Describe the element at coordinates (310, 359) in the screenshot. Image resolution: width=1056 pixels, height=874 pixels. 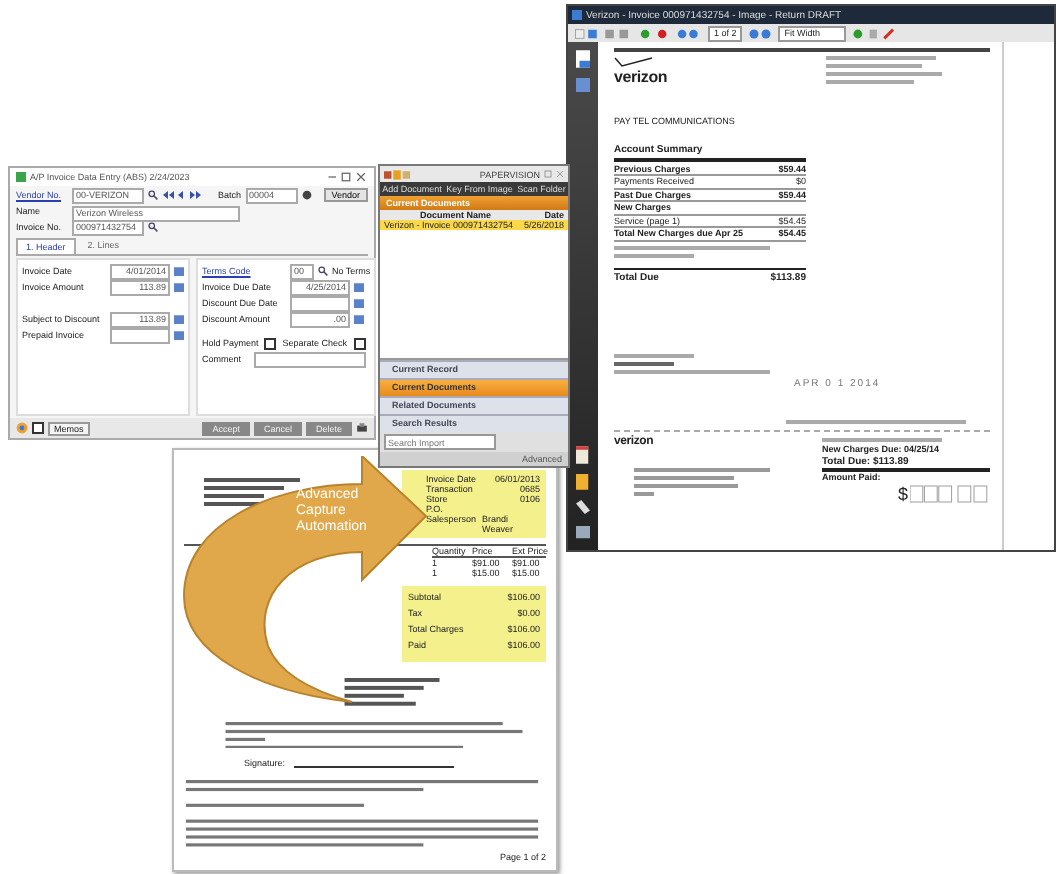
I see `comment-field` at that location.